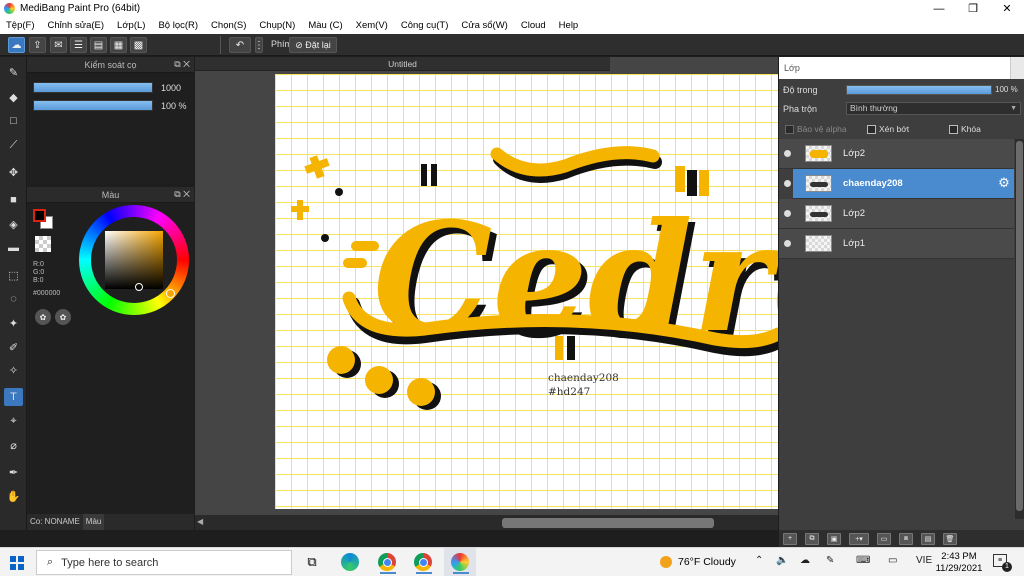 The image size is (1024, 576). What do you see at coordinates (13, 421) in the screenshot?
I see `operation-tool-icon: ⌖` at bounding box center [13, 421].